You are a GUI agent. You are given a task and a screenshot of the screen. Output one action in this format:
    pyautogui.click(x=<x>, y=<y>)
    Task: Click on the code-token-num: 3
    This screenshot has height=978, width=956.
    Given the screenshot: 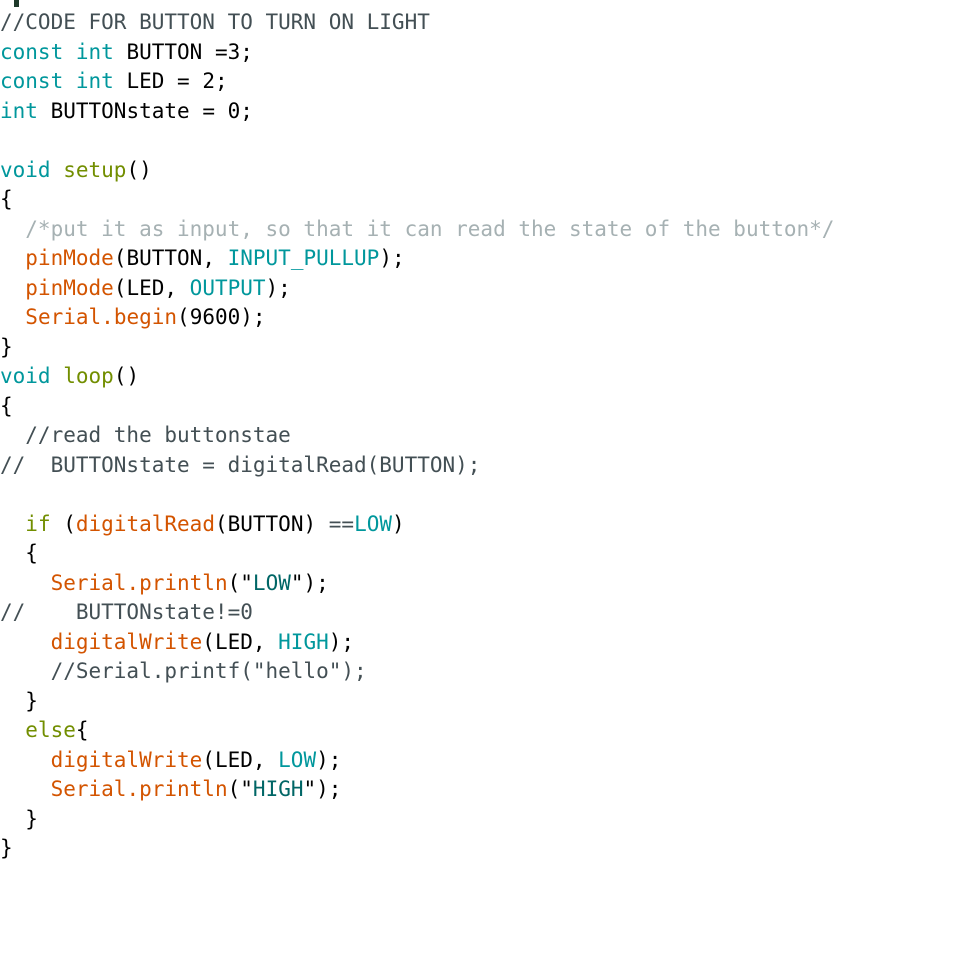 What is the action you would take?
    pyautogui.click(x=234, y=51)
    